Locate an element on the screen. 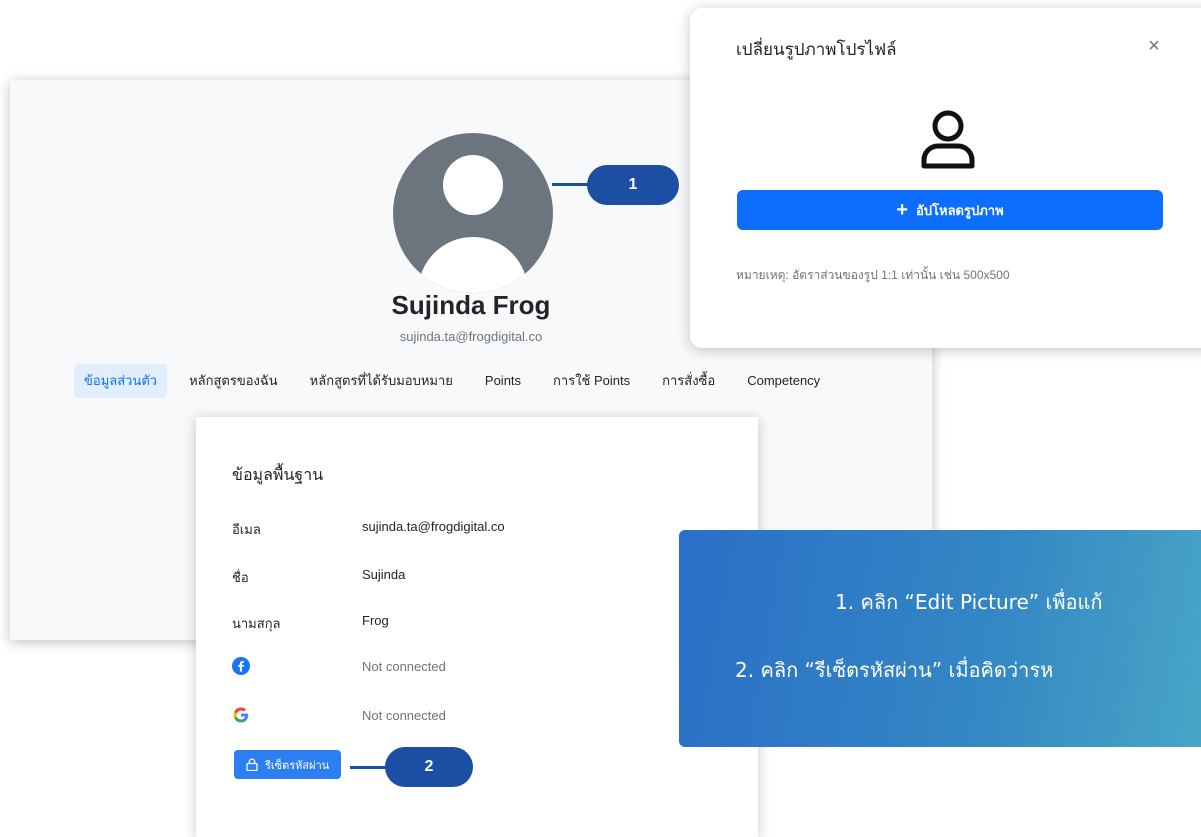 The width and height of the screenshot is (1201, 837). email-label: อีเมล is located at coordinates (246, 529).